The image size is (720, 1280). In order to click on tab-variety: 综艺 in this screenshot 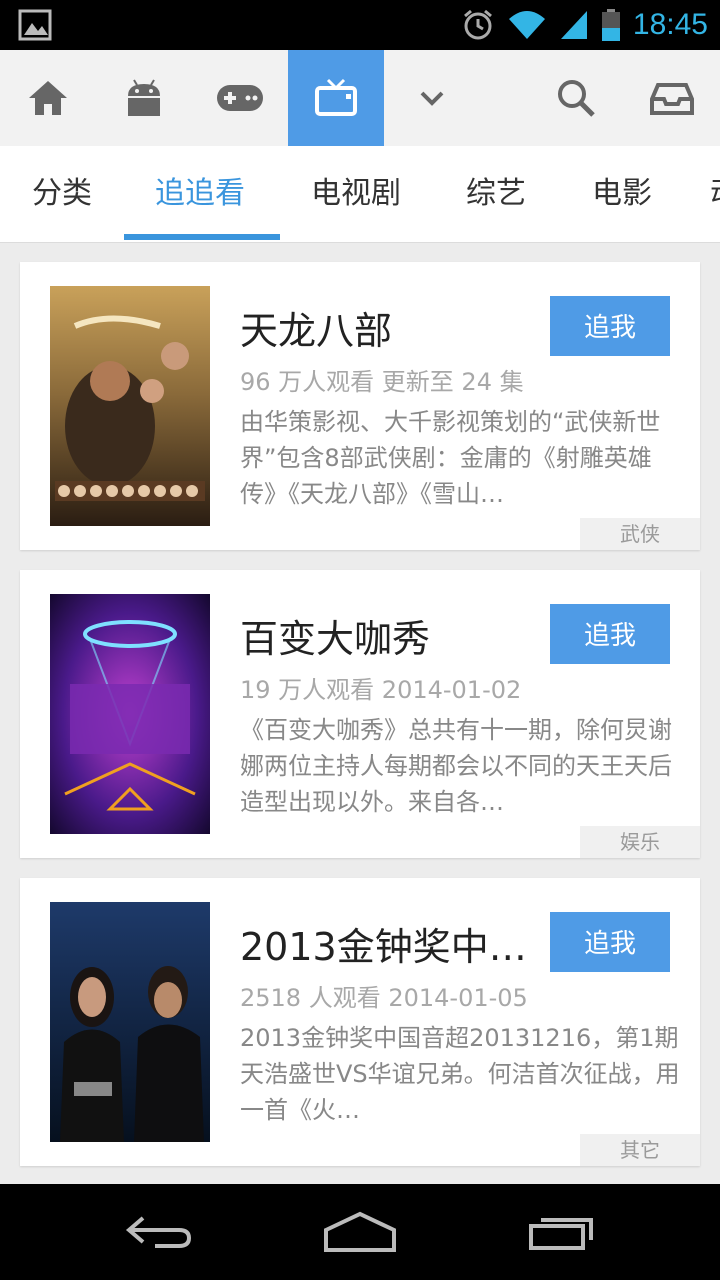, I will do `click(496, 194)`.